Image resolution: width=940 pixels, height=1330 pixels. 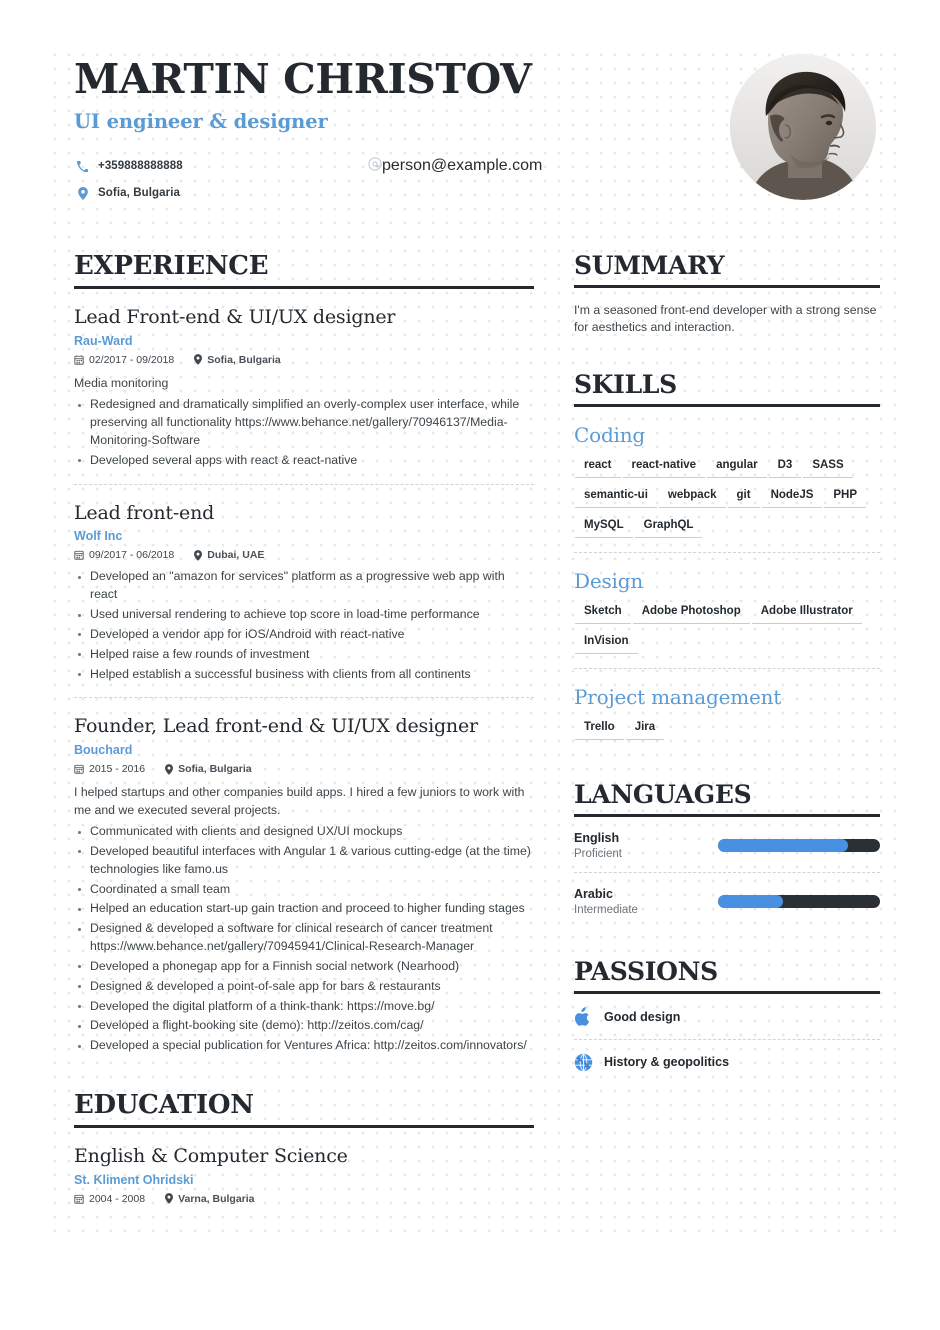 I want to click on bullet-item: Coordinated a small team, so click(x=304, y=890).